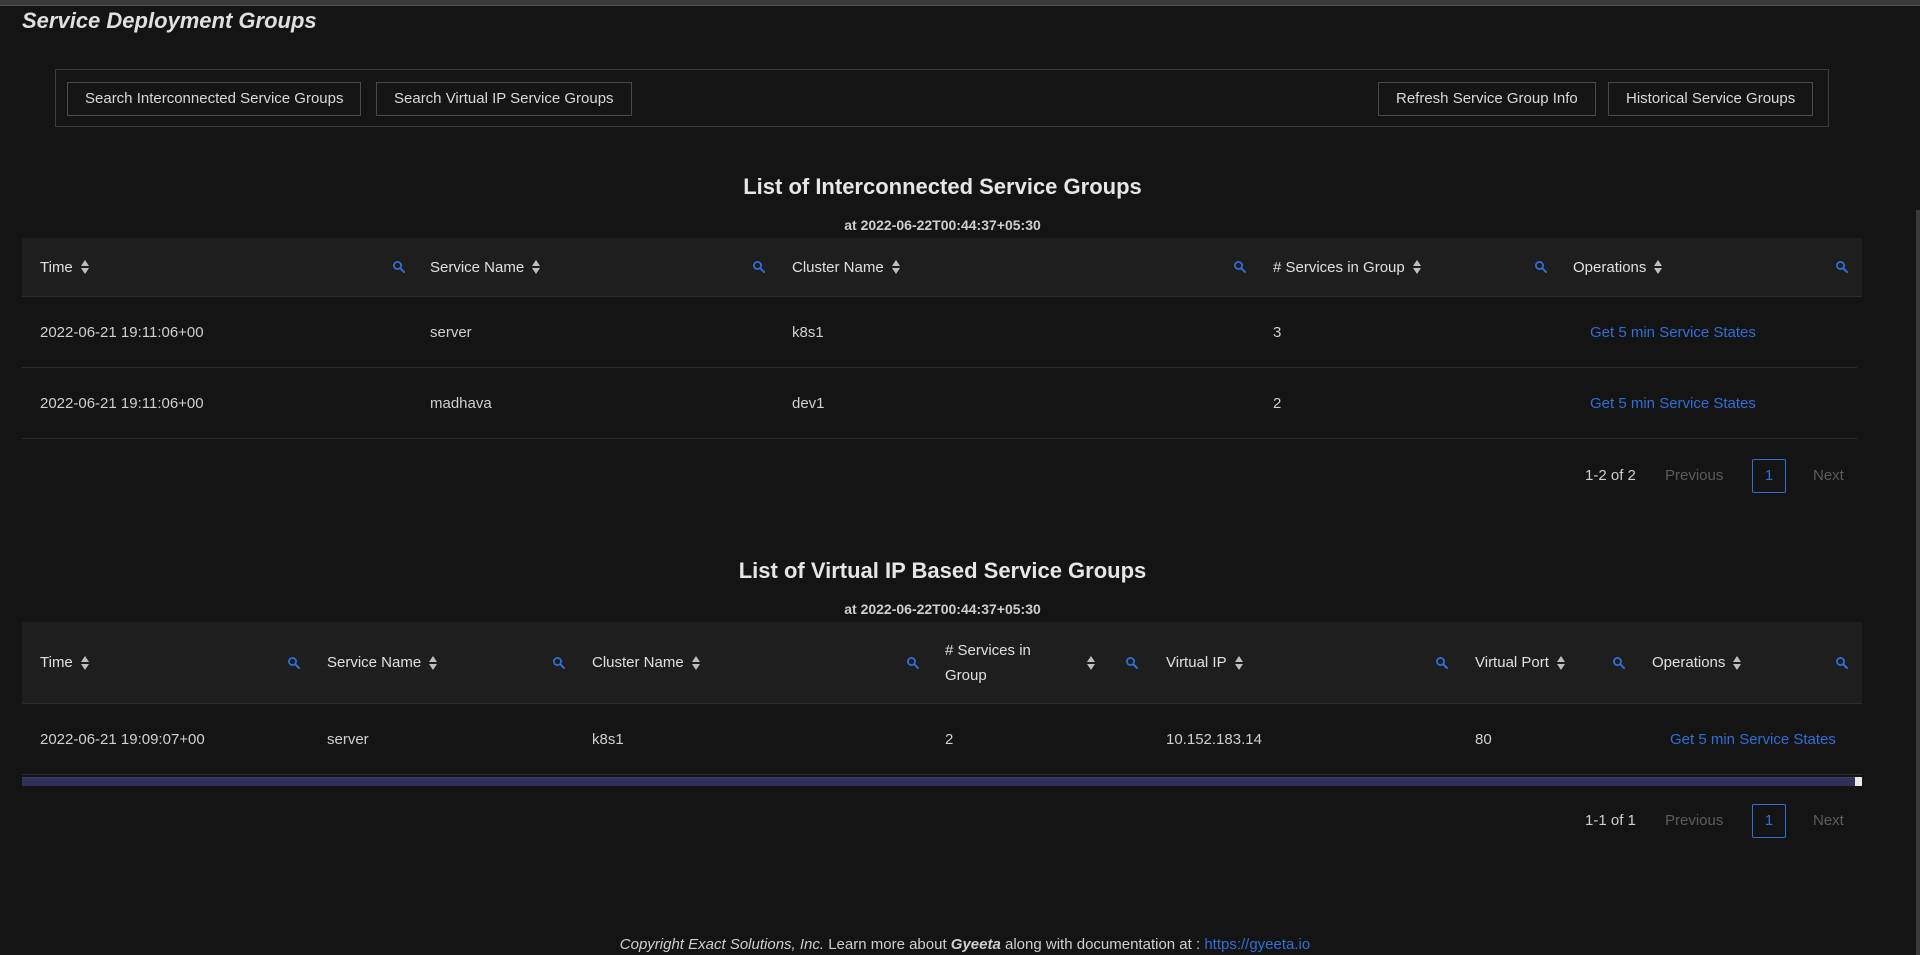 The height and width of the screenshot is (955, 1920). I want to click on column-header-virtual-ip: Virtual IP, so click(1205, 662).